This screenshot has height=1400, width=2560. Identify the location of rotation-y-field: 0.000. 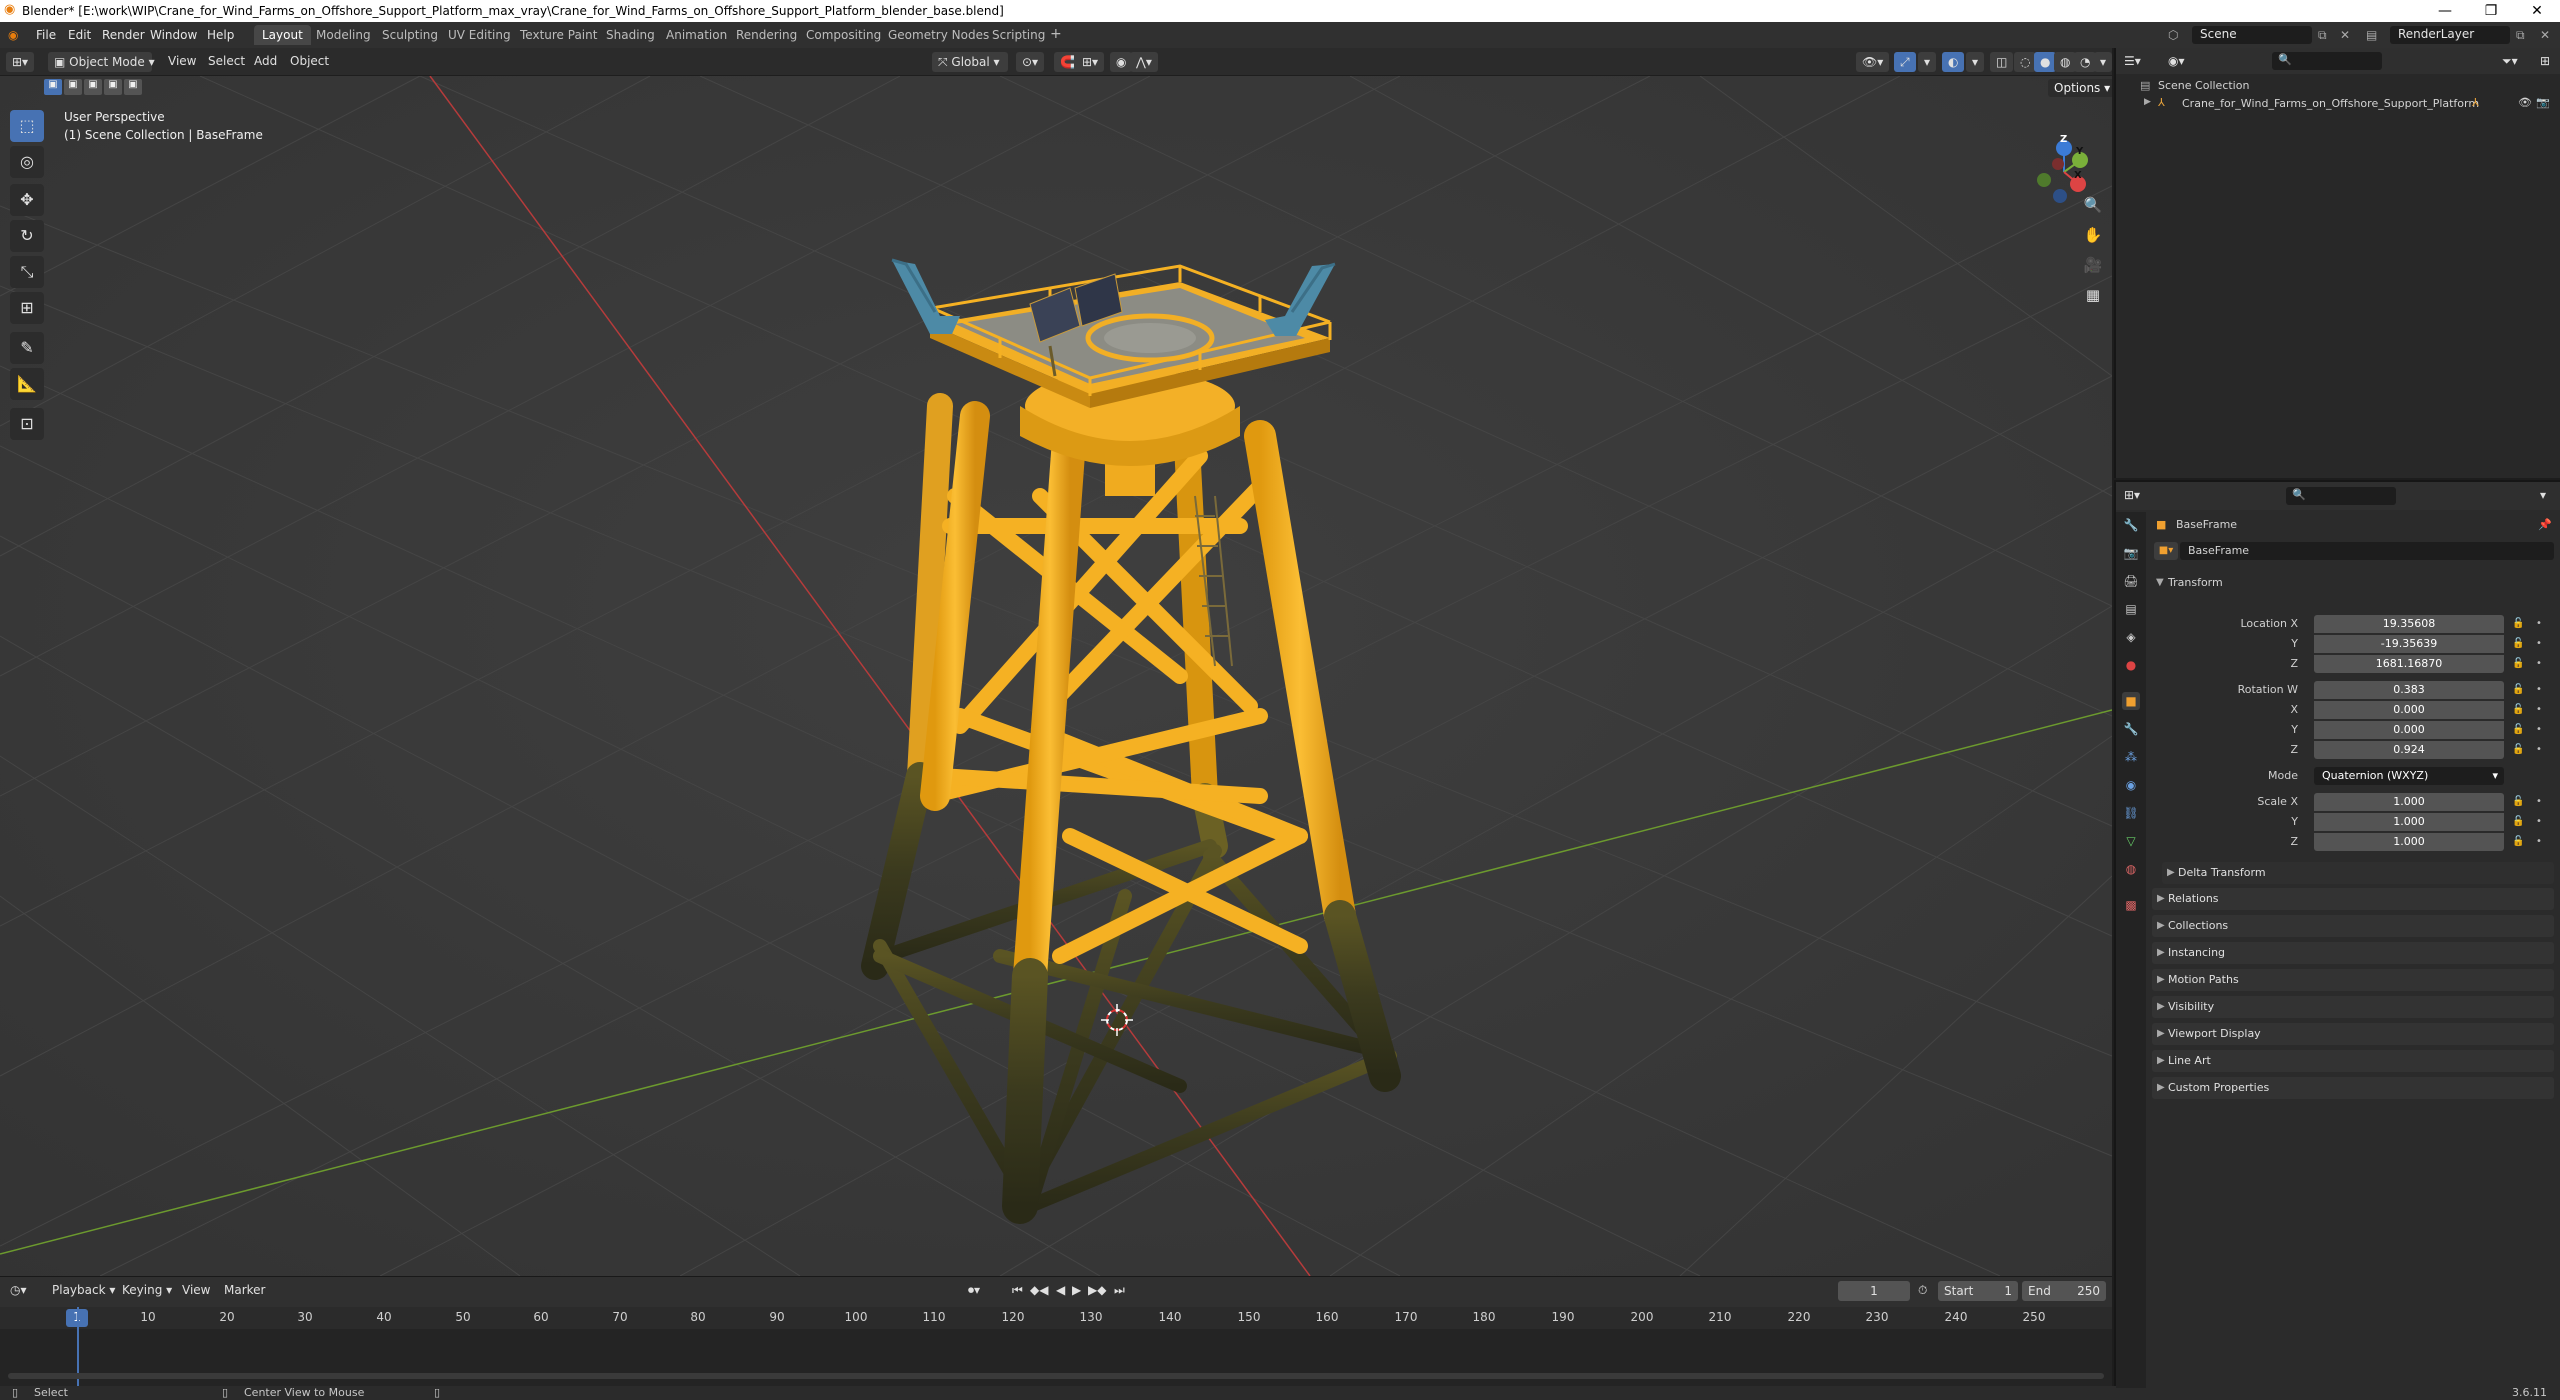
(2409, 730).